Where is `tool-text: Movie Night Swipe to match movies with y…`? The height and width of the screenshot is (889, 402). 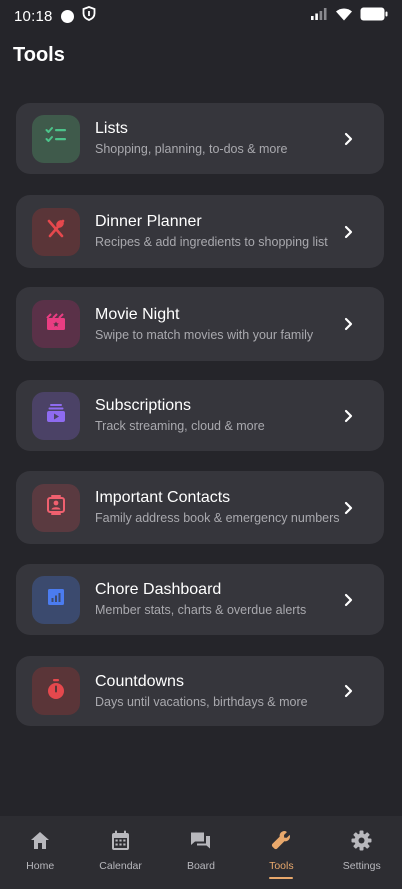 tool-text: Movie Night Swipe to match movies with y… is located at coordinates (239, 324).